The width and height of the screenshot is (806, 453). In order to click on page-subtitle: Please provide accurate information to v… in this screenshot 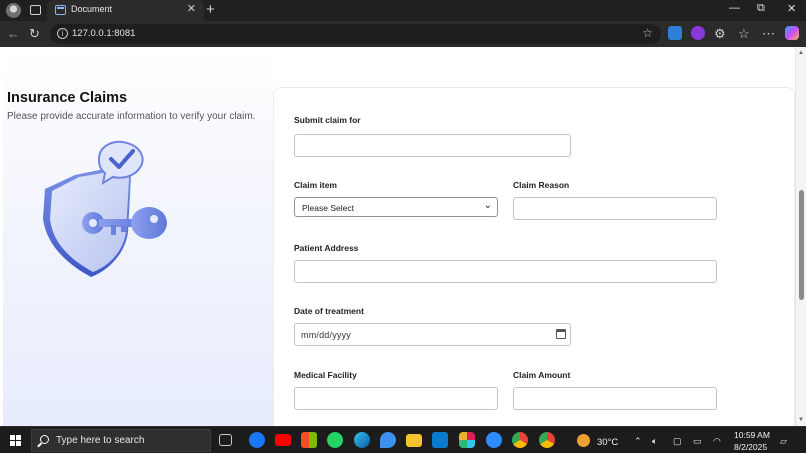, I will do `click(131, 116)`.